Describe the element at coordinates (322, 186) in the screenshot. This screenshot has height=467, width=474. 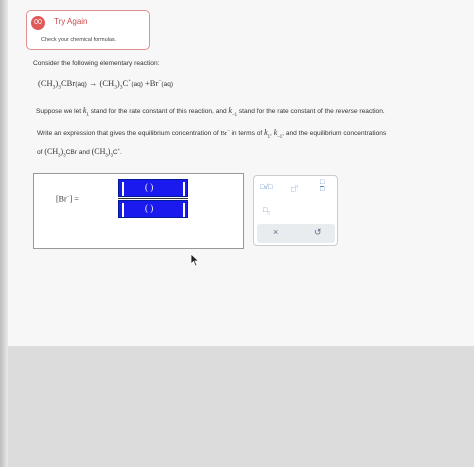
I see `fraction-tool-icon: □ □` at that location.